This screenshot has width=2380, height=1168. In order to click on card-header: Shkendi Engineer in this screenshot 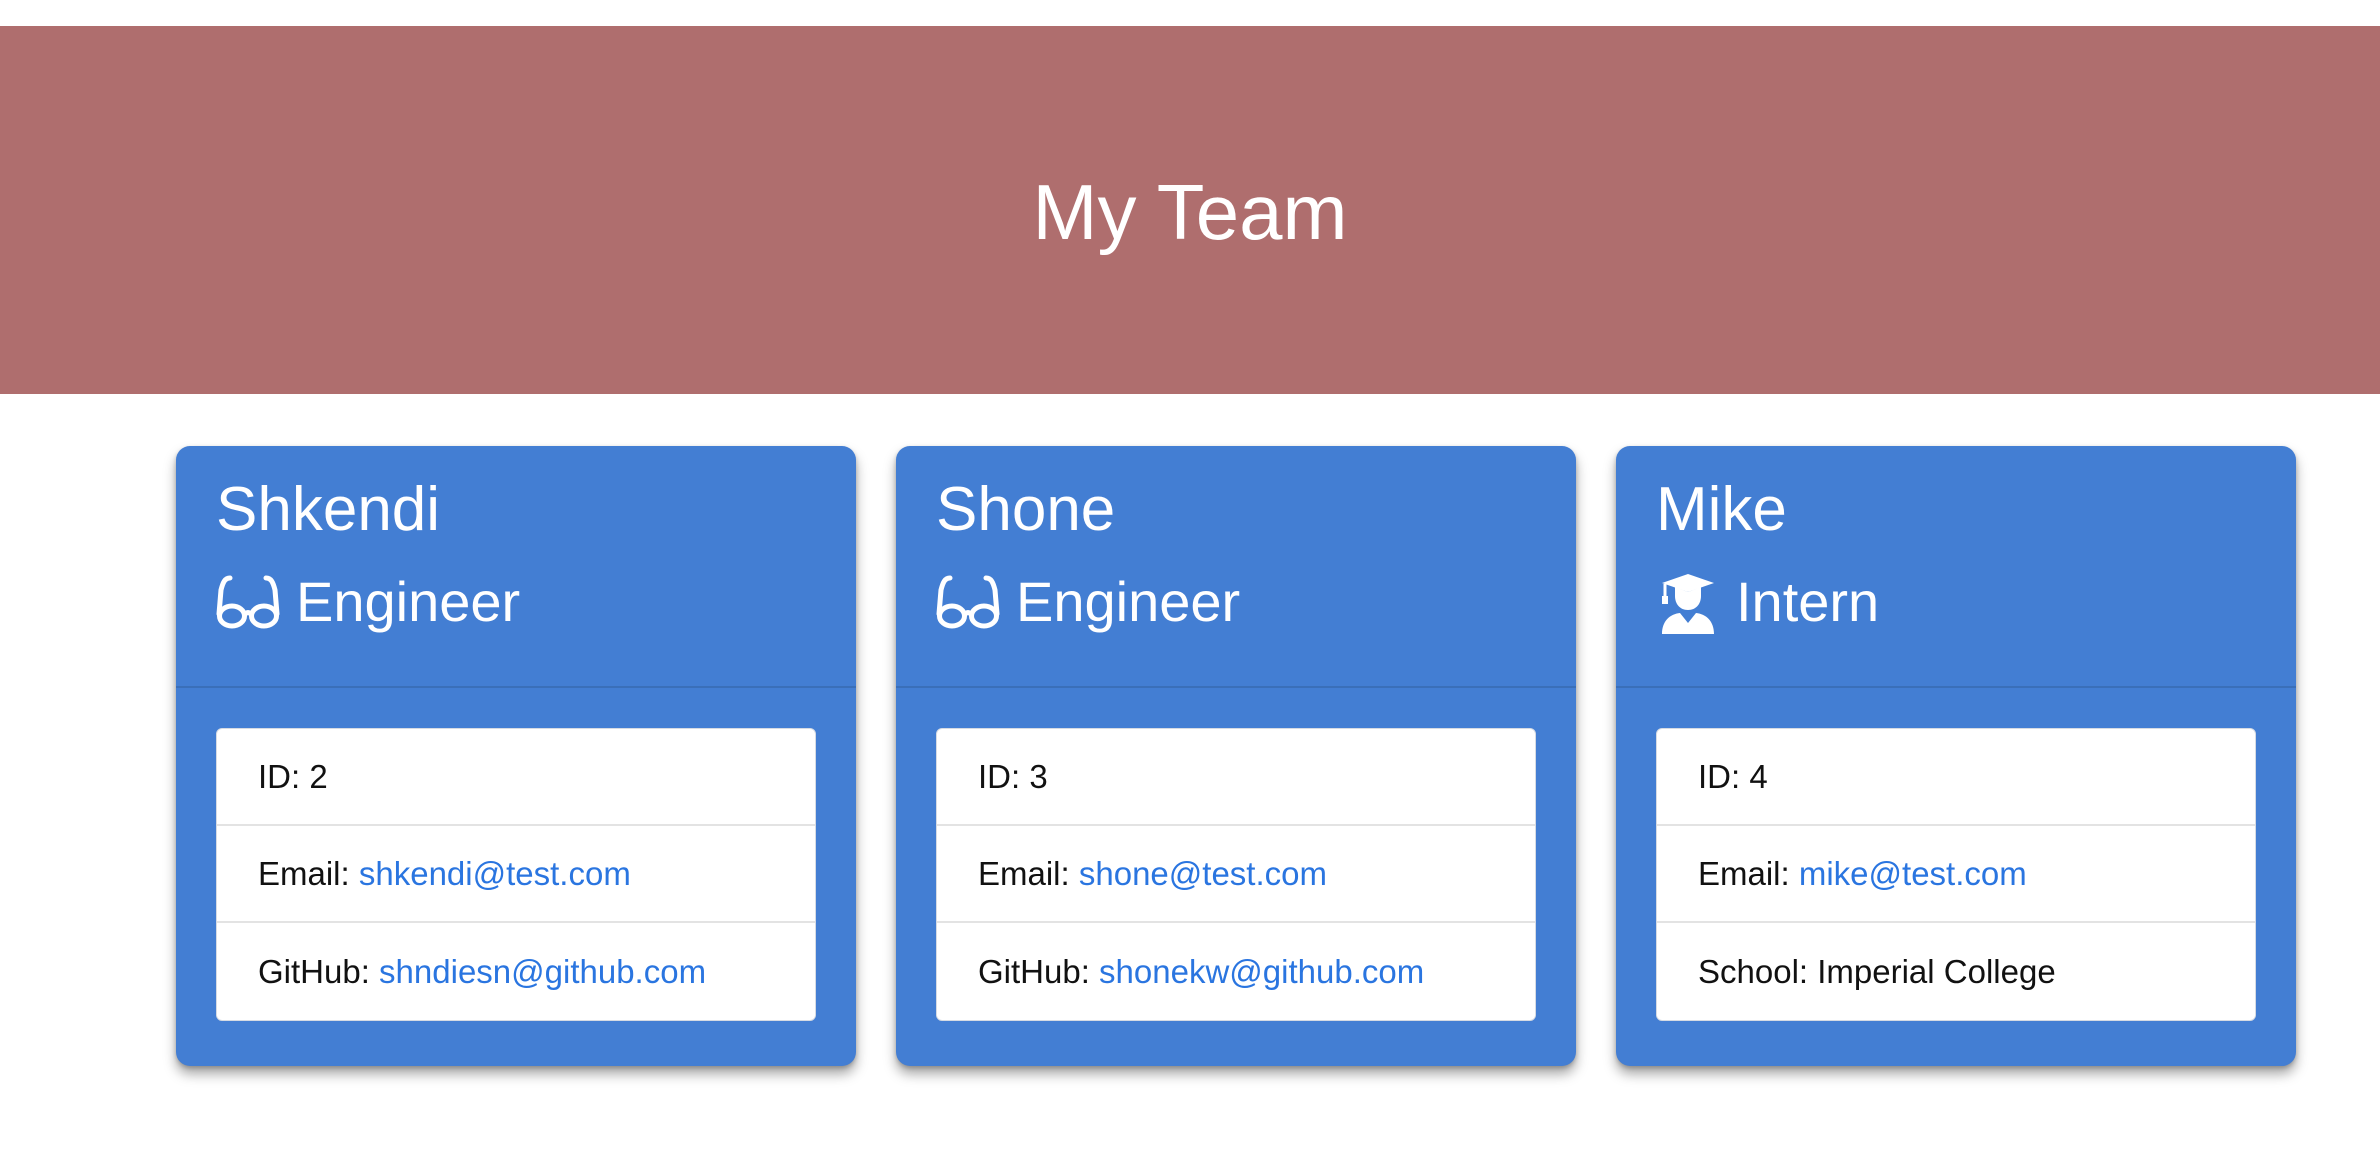, I will do `click(516, 567)`.